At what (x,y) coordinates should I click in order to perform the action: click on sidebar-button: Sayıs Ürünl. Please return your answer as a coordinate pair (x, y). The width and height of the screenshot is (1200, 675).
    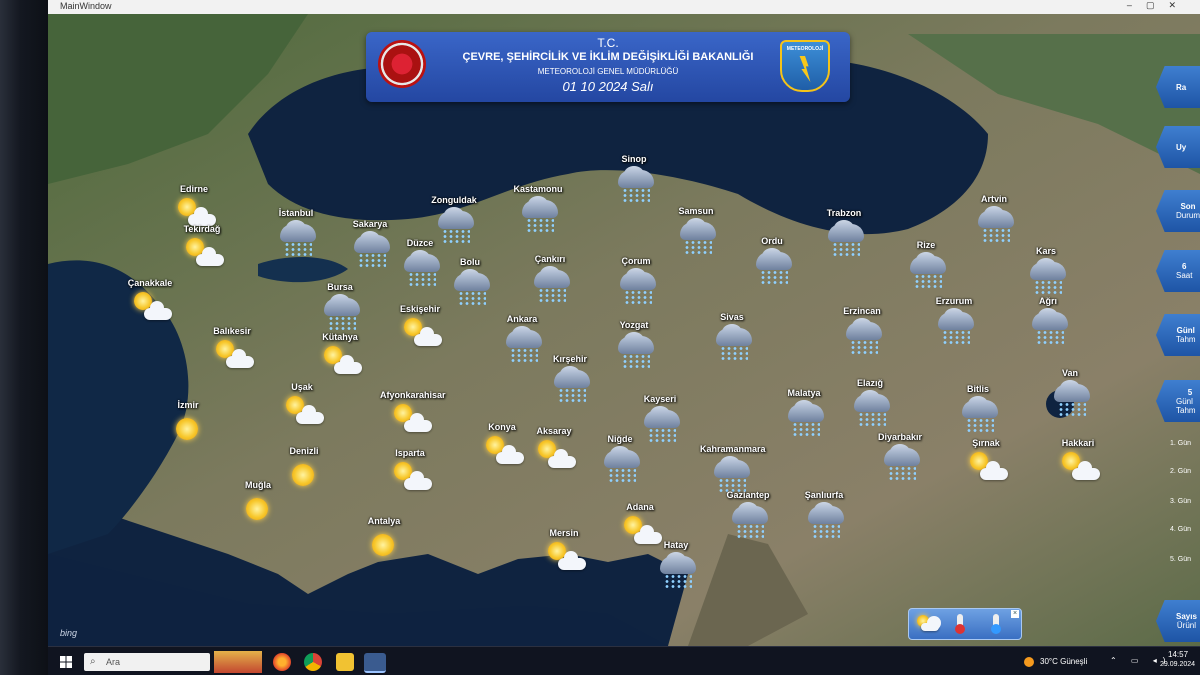
    Looking at the image, I should click on (1178, 621).